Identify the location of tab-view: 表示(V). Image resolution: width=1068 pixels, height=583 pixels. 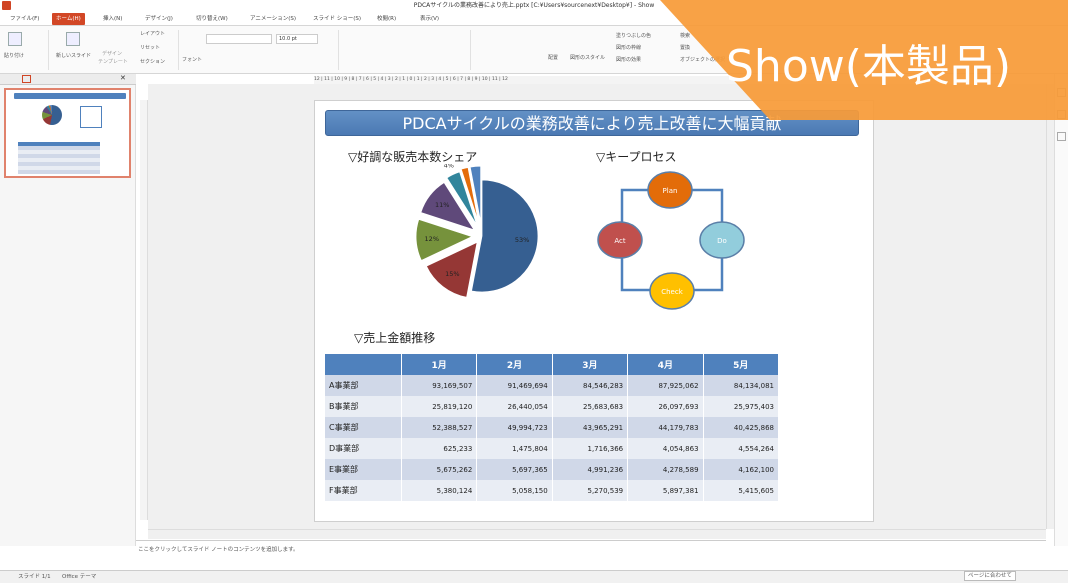
(429, 19).